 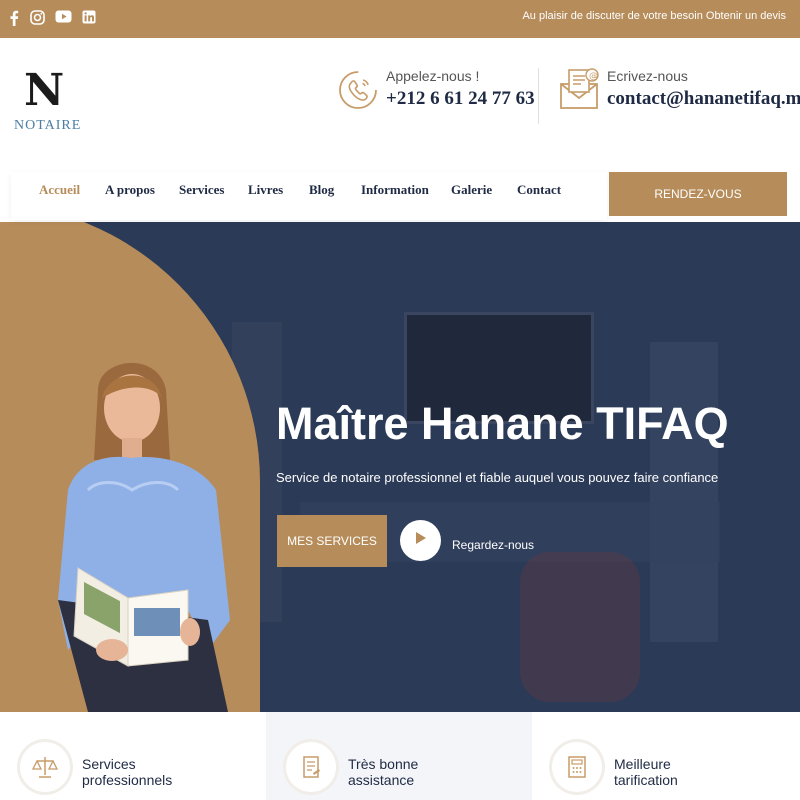 I want to click on nav-contact: Contact, so click(x=539, y=190).